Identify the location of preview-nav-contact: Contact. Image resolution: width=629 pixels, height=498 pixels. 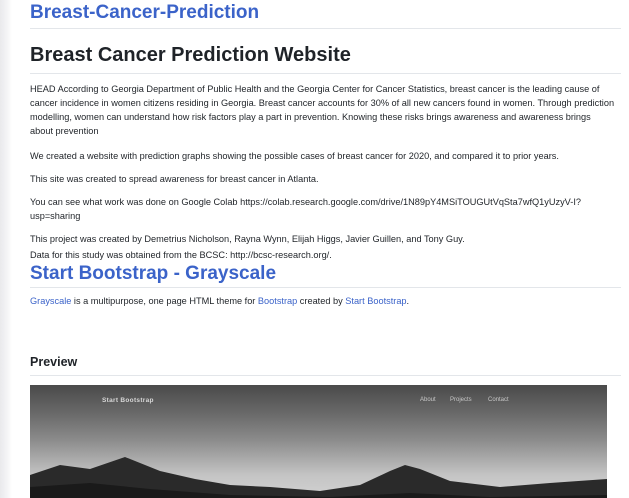
(498, 400).